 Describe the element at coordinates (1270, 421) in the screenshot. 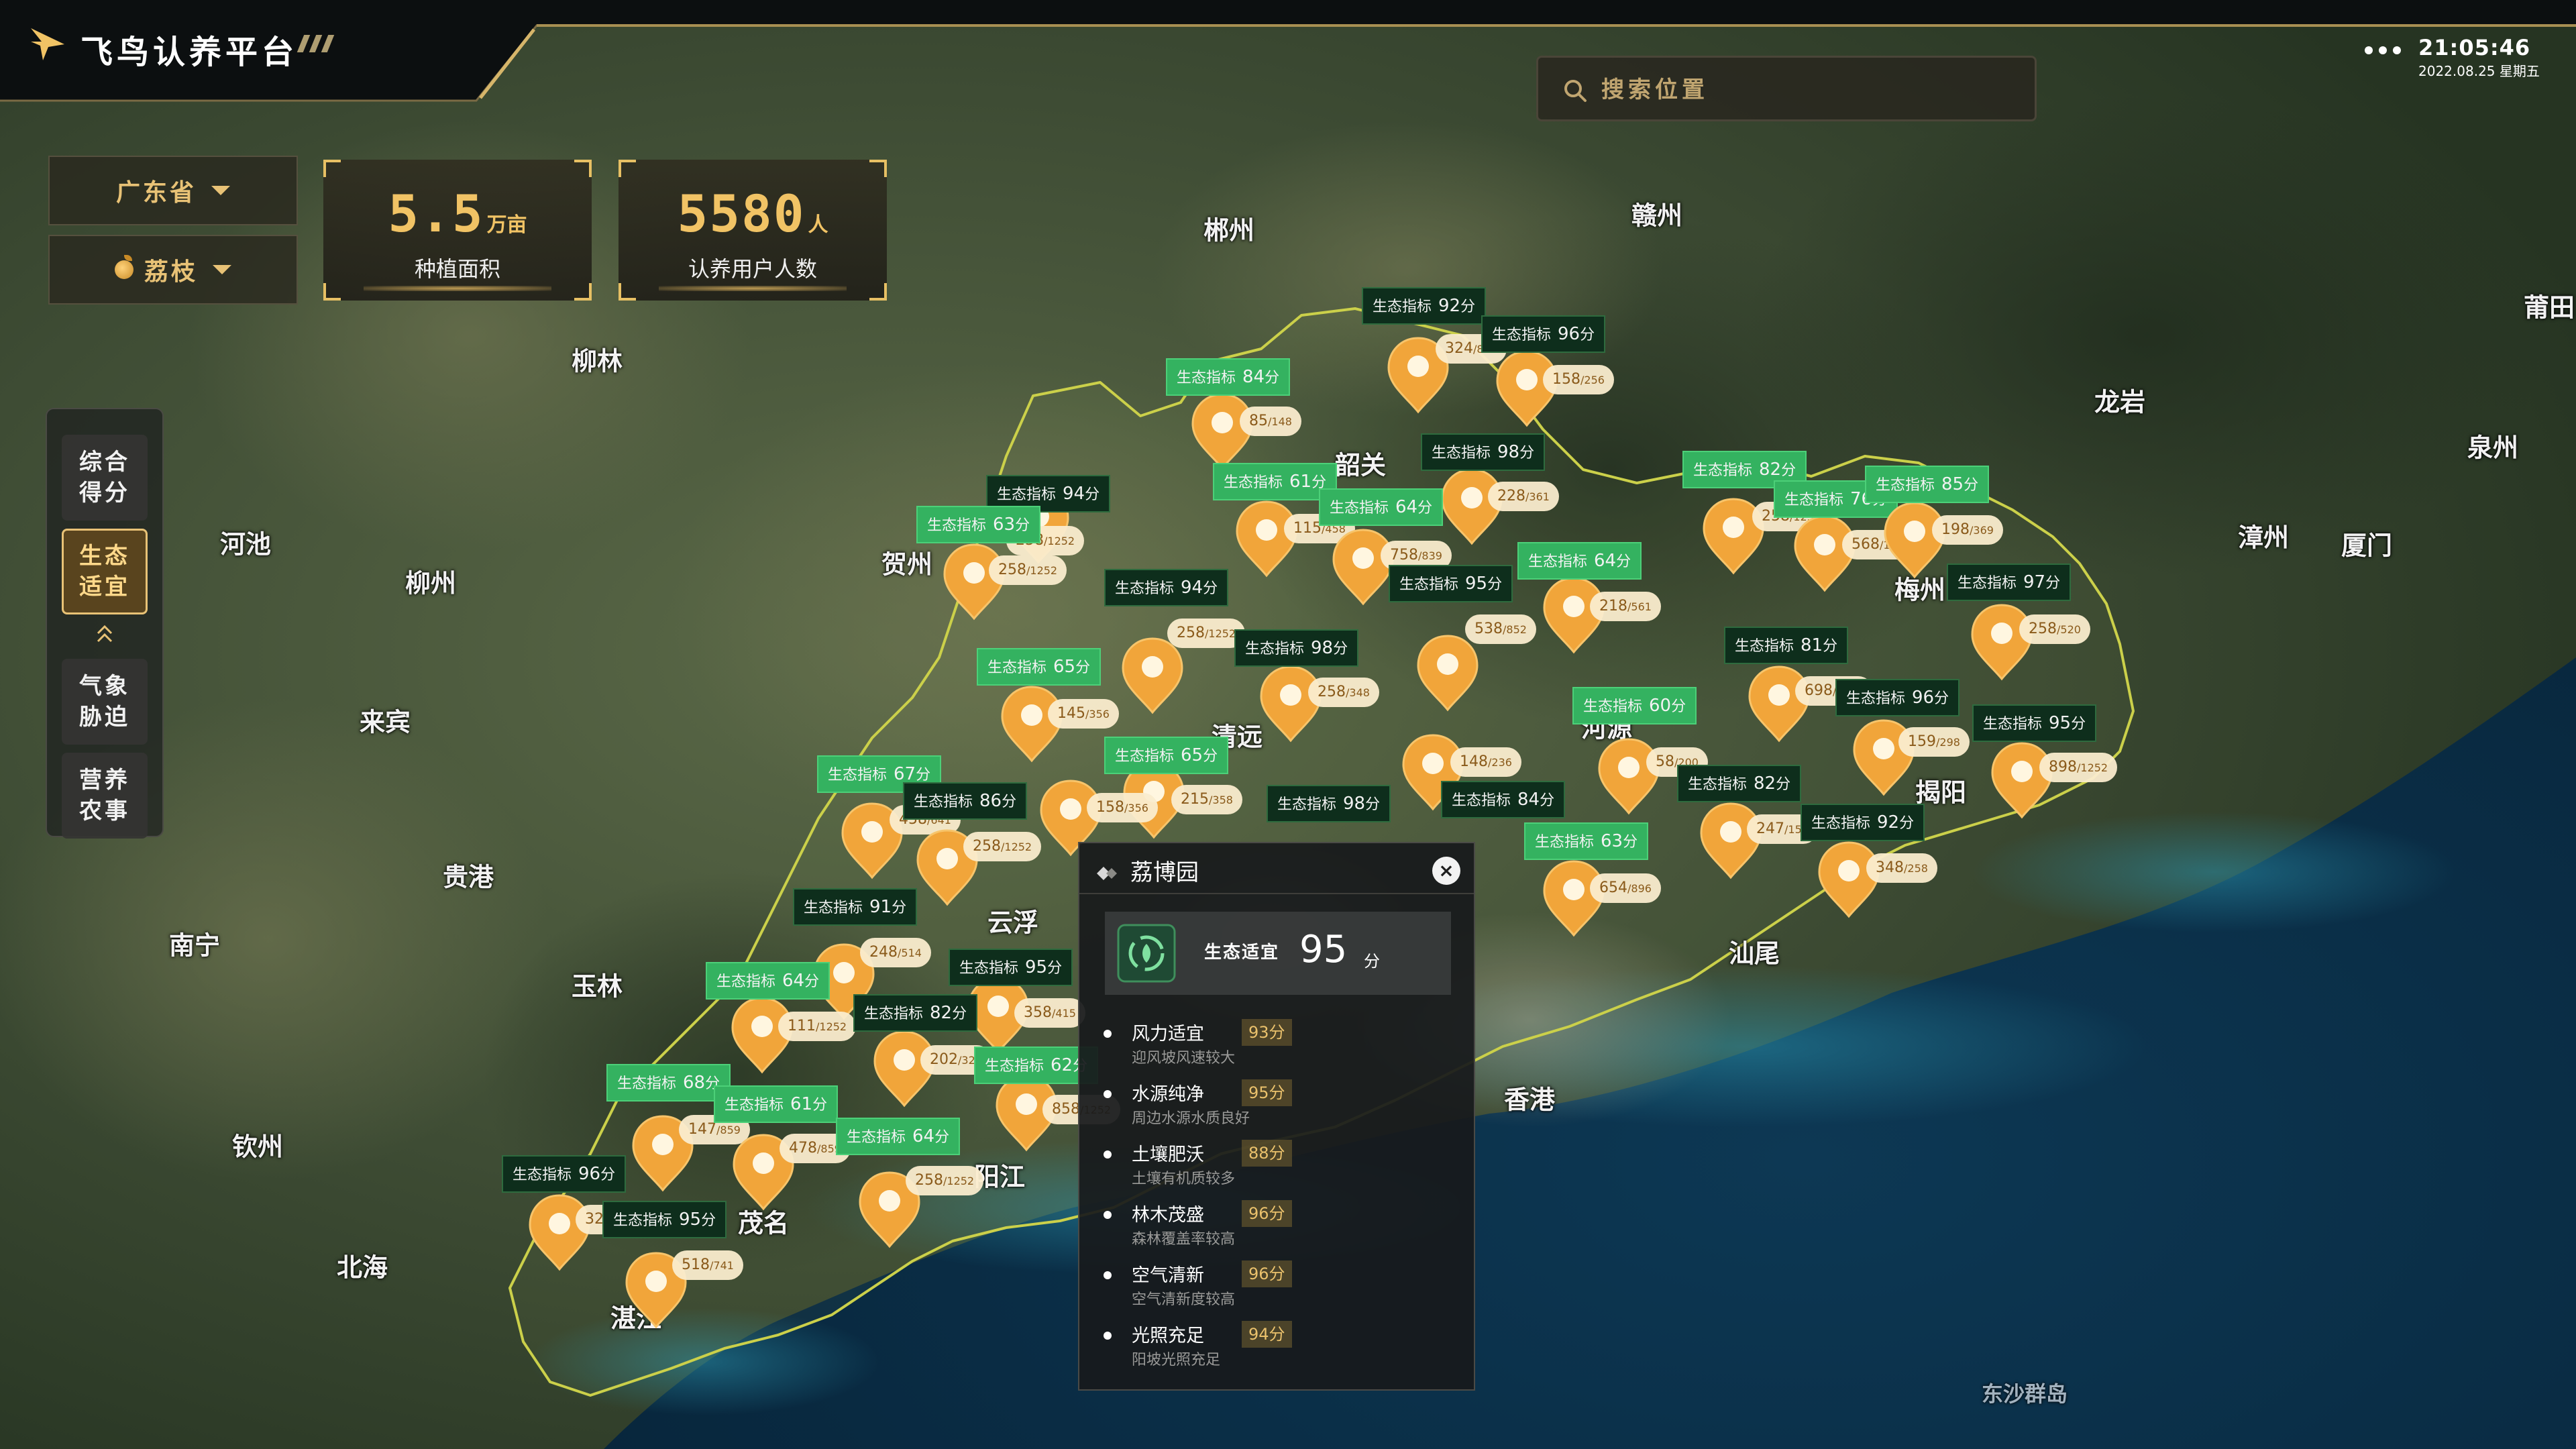

I see `marker-count-badge: 85/148` at that location.